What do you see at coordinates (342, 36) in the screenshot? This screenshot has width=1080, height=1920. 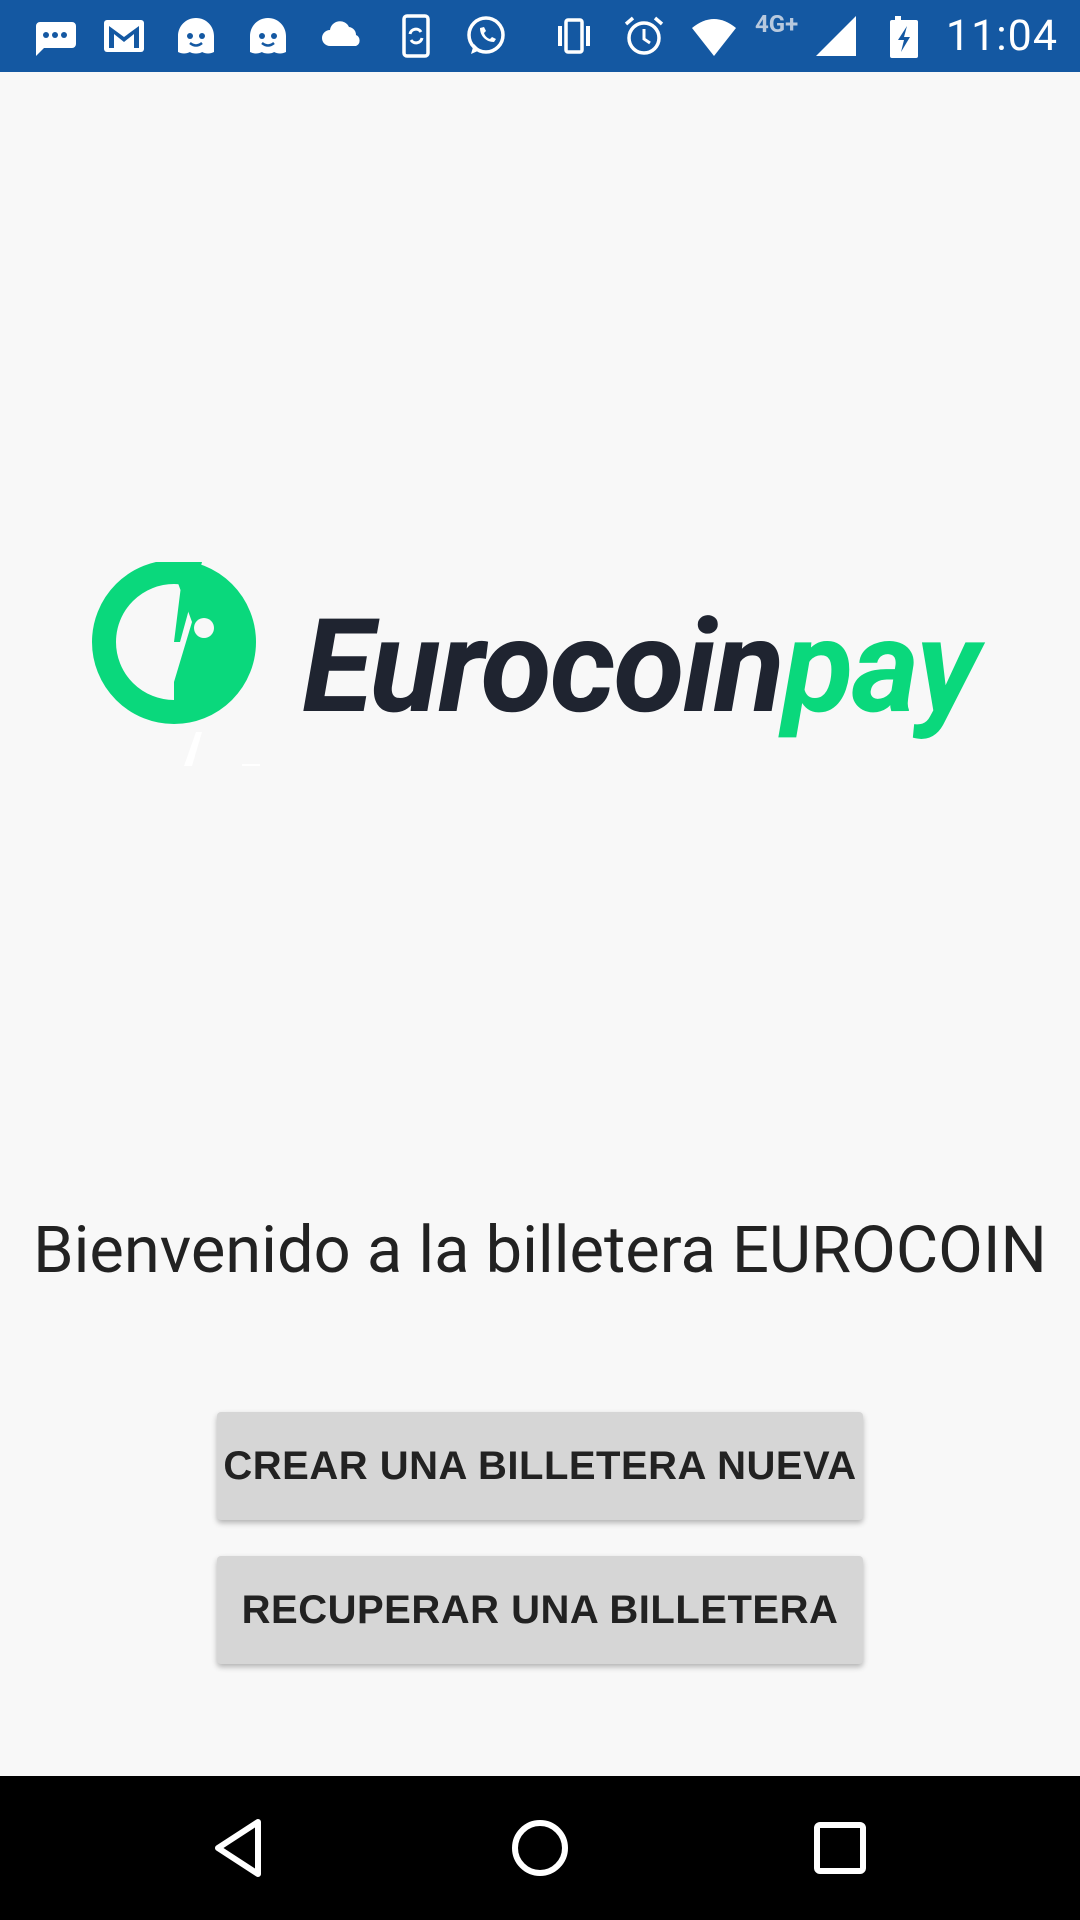 I see `cloud-icon` at bounding box center [342, 36].